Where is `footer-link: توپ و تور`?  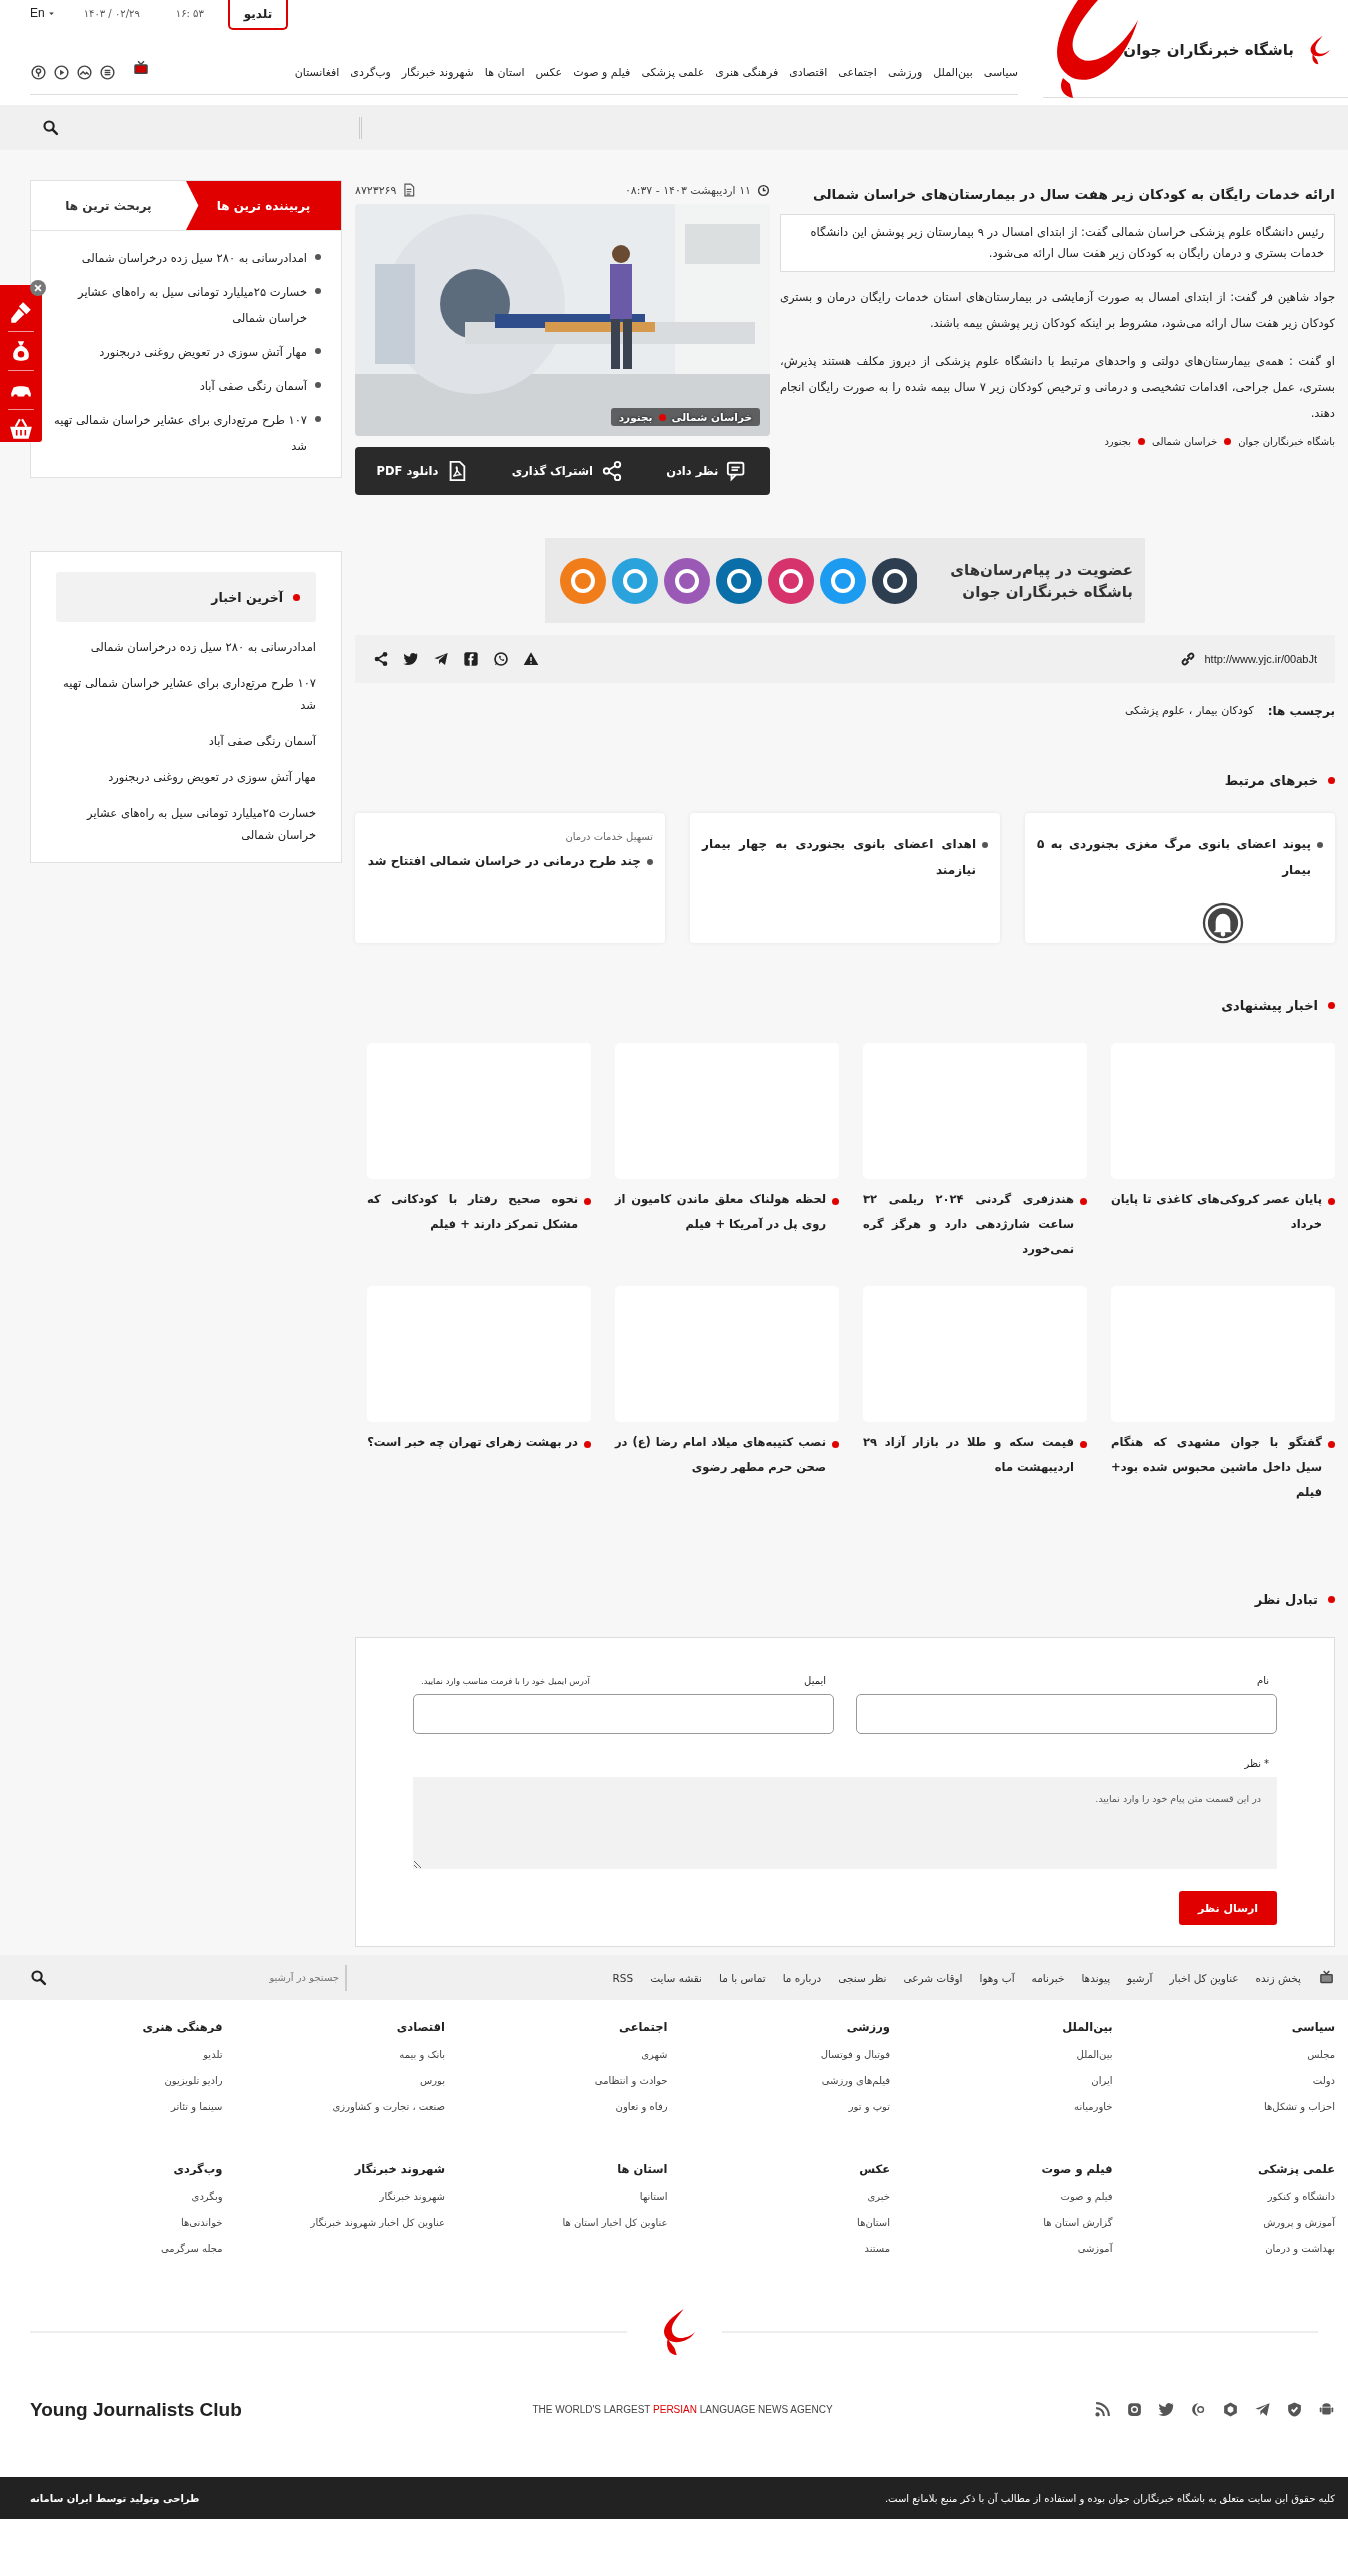 footer-link: توپ و تور is located at coordinates (793, 2107).